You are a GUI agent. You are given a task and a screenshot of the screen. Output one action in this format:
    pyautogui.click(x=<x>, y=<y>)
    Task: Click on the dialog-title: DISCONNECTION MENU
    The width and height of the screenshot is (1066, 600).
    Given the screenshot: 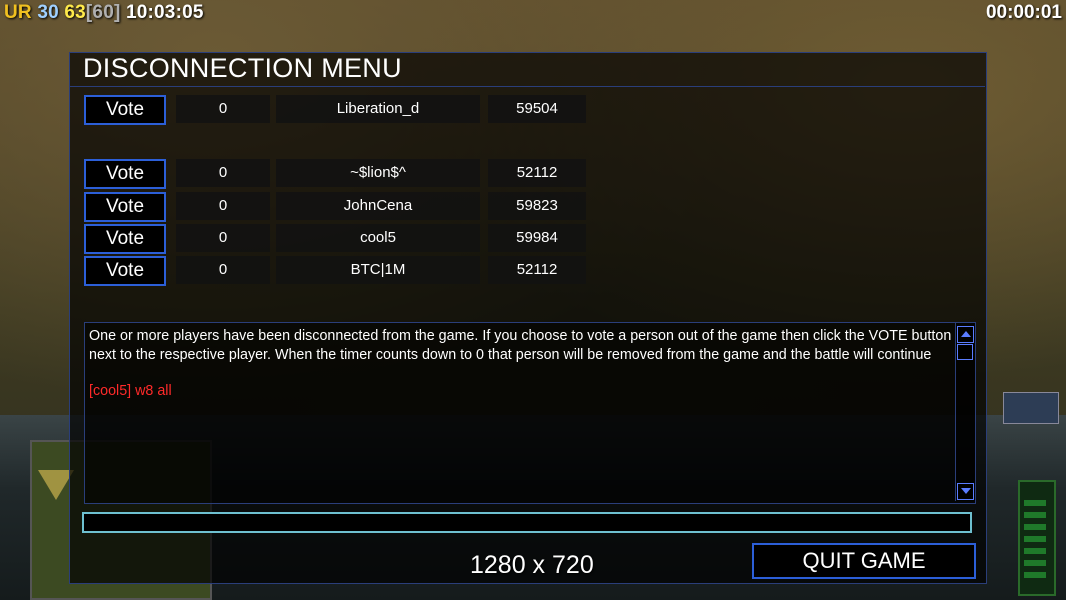 What is the action you would take?
    pyautogui.click(x=242, y=68)
    